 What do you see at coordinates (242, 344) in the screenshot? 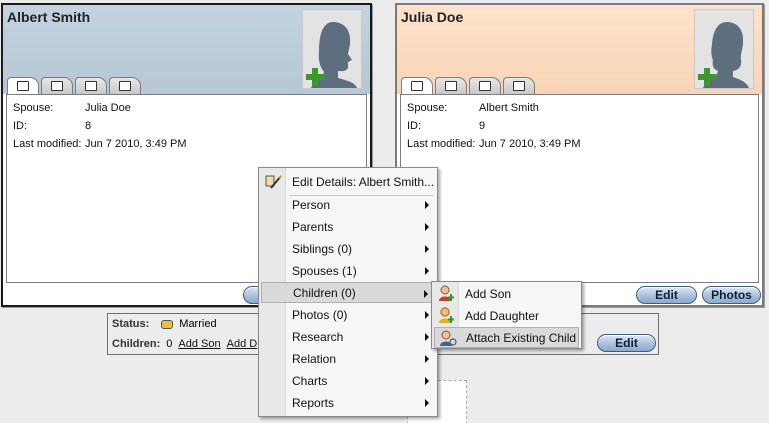
I see `add-daughter-link: Add D` at bounding box center [242, 344].